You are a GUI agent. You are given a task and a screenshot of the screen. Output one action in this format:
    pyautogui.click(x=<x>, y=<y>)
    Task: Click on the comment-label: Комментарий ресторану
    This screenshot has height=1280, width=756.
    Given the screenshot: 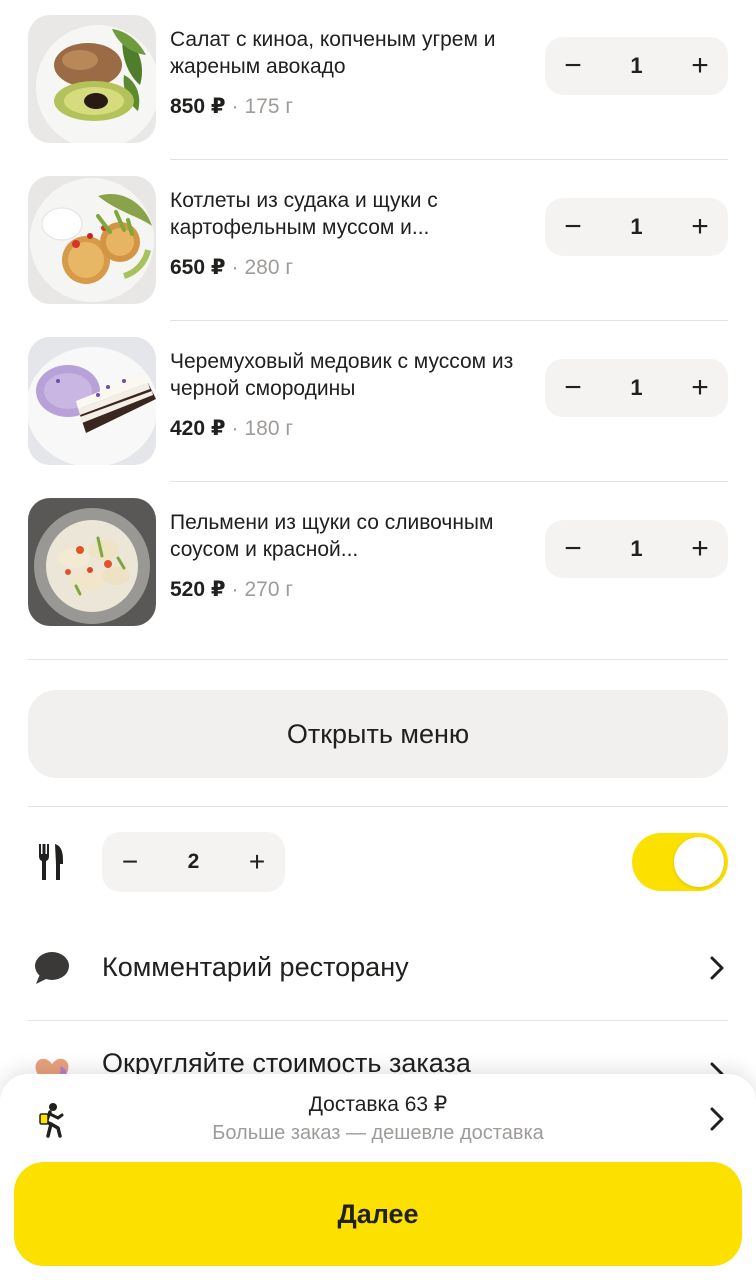 What is the action you would take?
    pyautogui.click(x=255, y=967)
    